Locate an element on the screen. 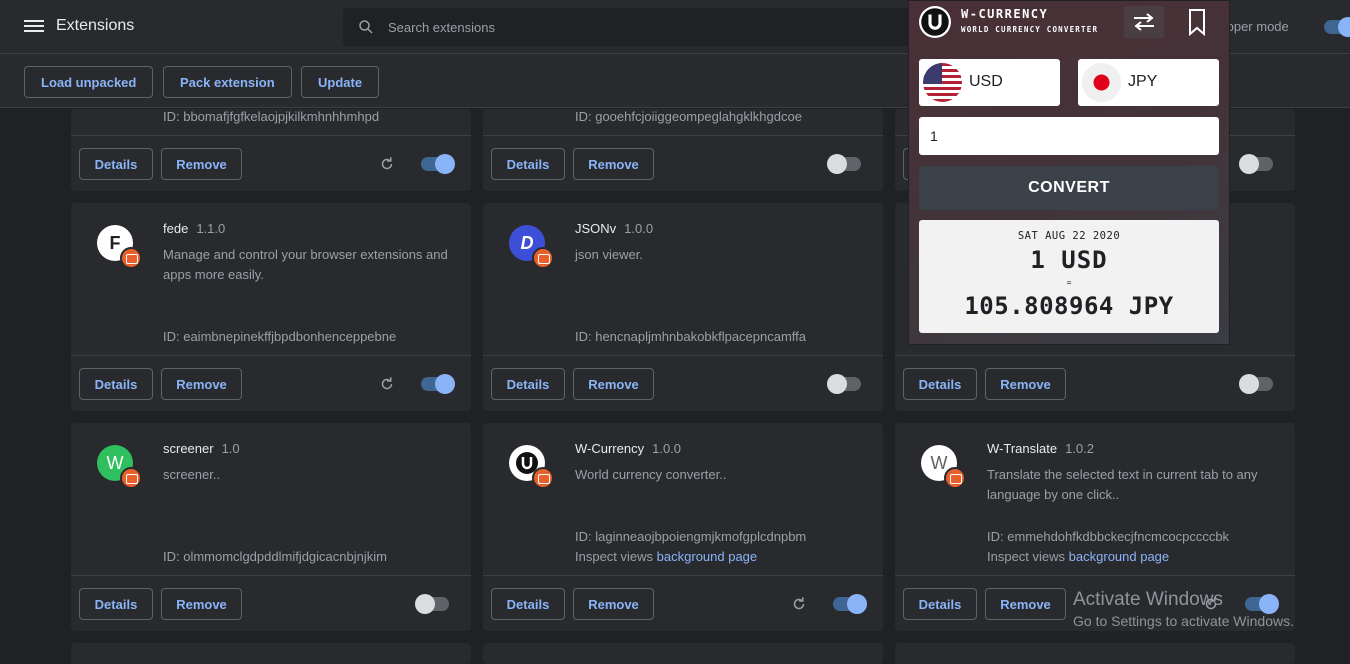  swap-currencies-button is located at coordinates (1144, 22).